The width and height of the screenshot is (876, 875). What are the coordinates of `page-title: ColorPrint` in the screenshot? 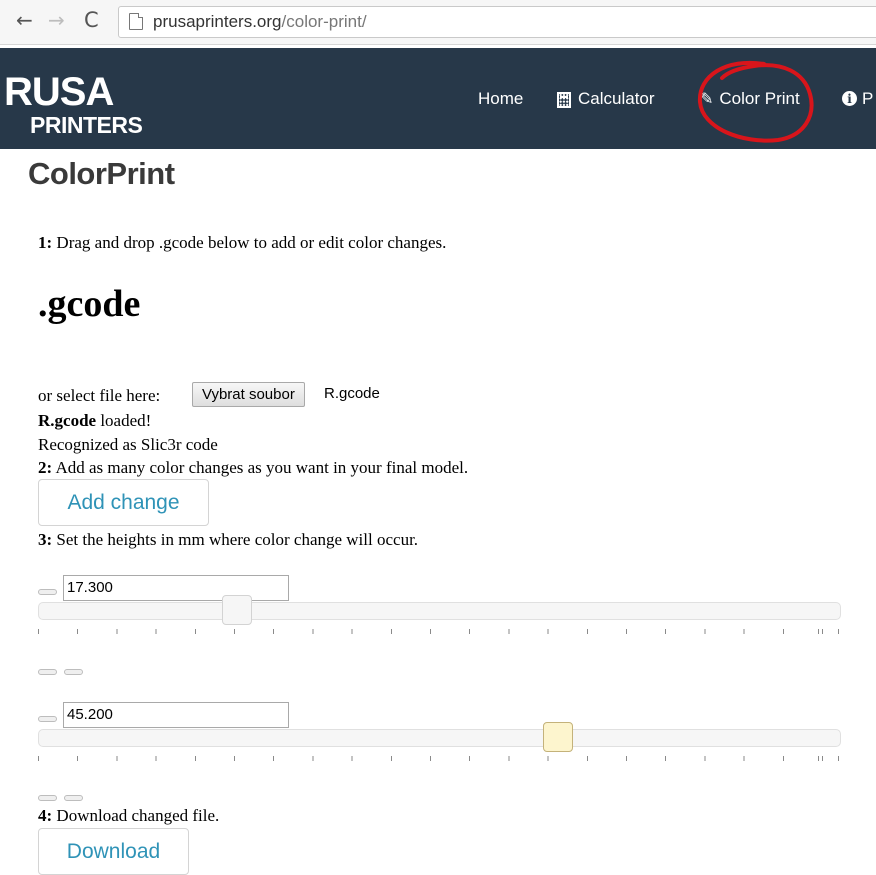 It's located at (101, 173).